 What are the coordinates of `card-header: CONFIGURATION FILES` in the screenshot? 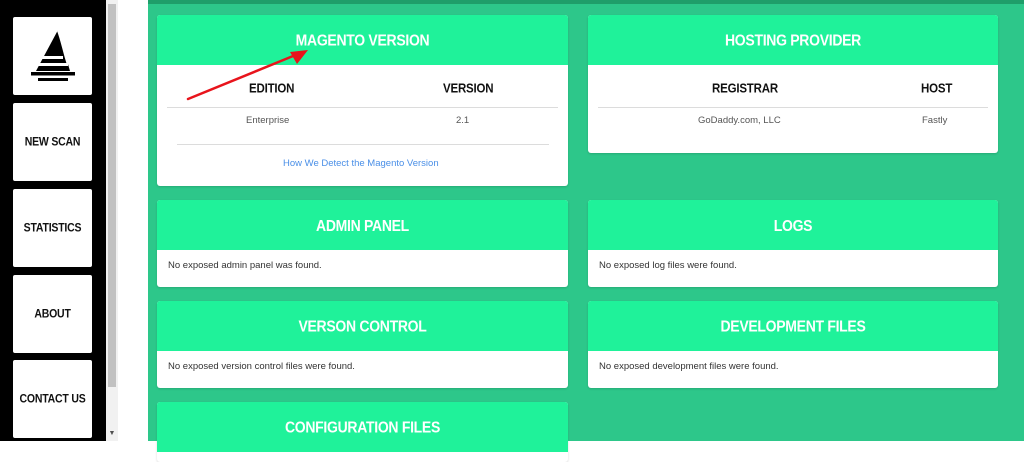 It's located at (362, 427).